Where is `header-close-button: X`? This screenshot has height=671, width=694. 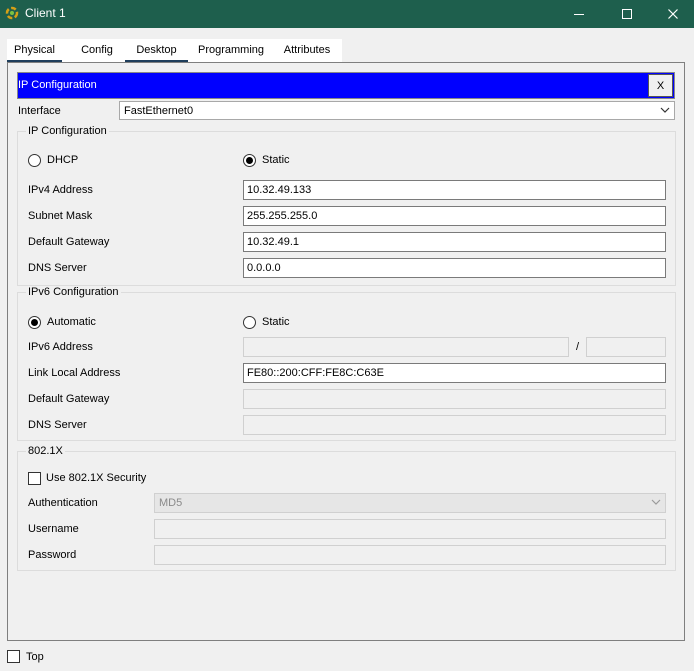
header-close-button: X is located at coordinates (660, 85).